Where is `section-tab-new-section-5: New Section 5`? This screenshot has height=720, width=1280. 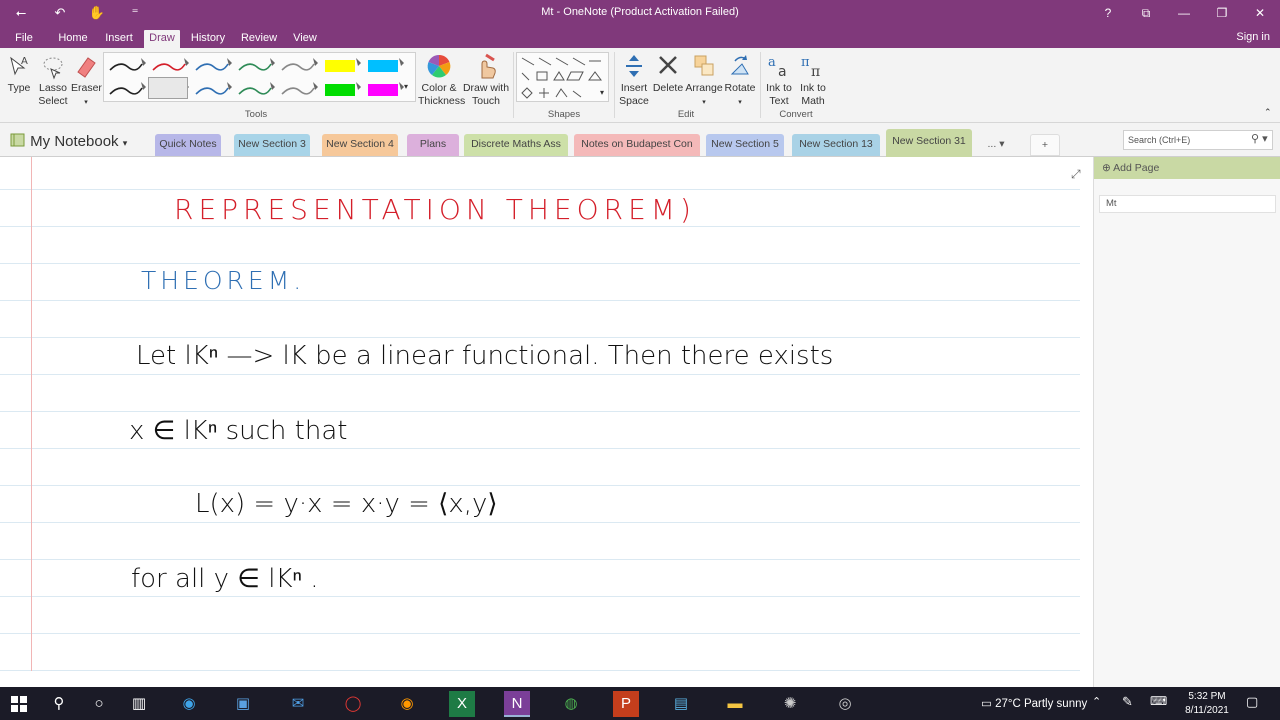
section-tab-new-section-5: New Section 5 is located at coordinates (745, 145).